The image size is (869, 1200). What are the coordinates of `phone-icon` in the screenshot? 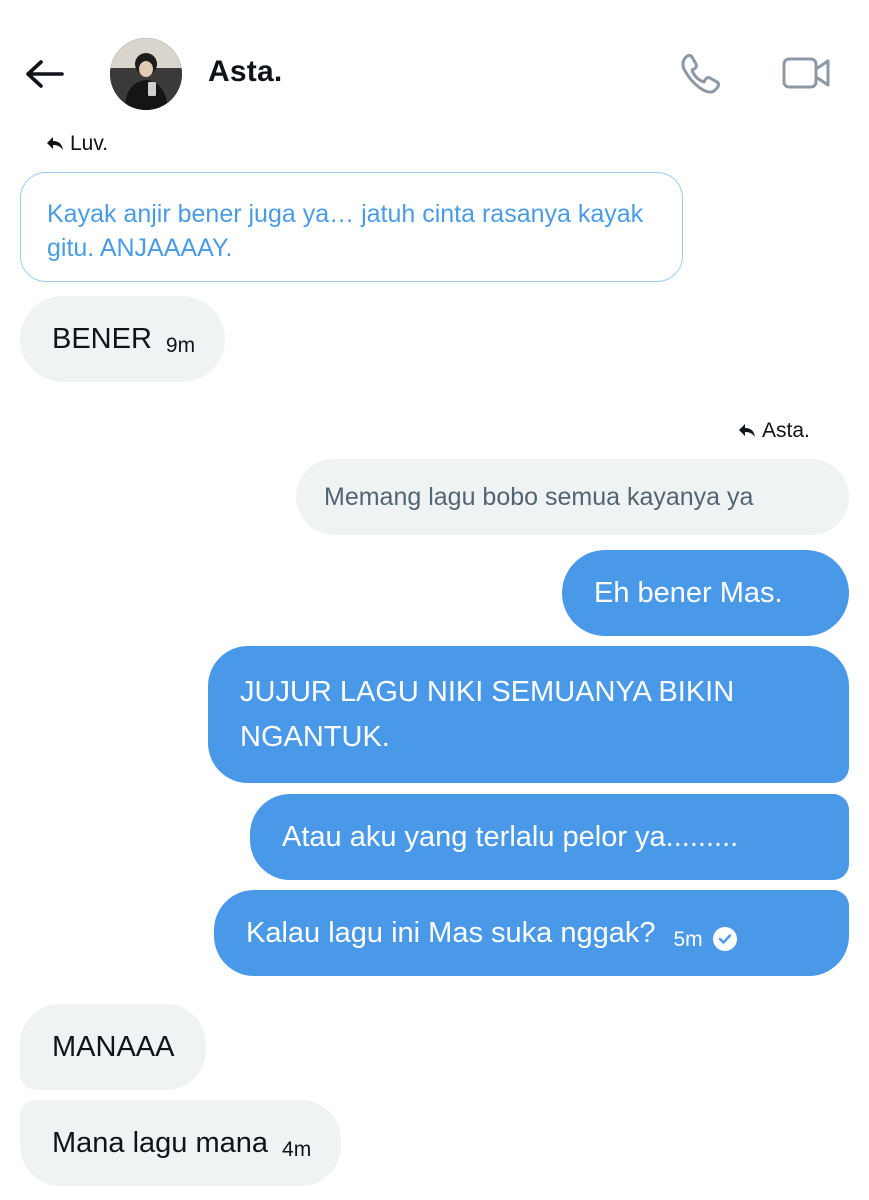 It's located at (700, 74).